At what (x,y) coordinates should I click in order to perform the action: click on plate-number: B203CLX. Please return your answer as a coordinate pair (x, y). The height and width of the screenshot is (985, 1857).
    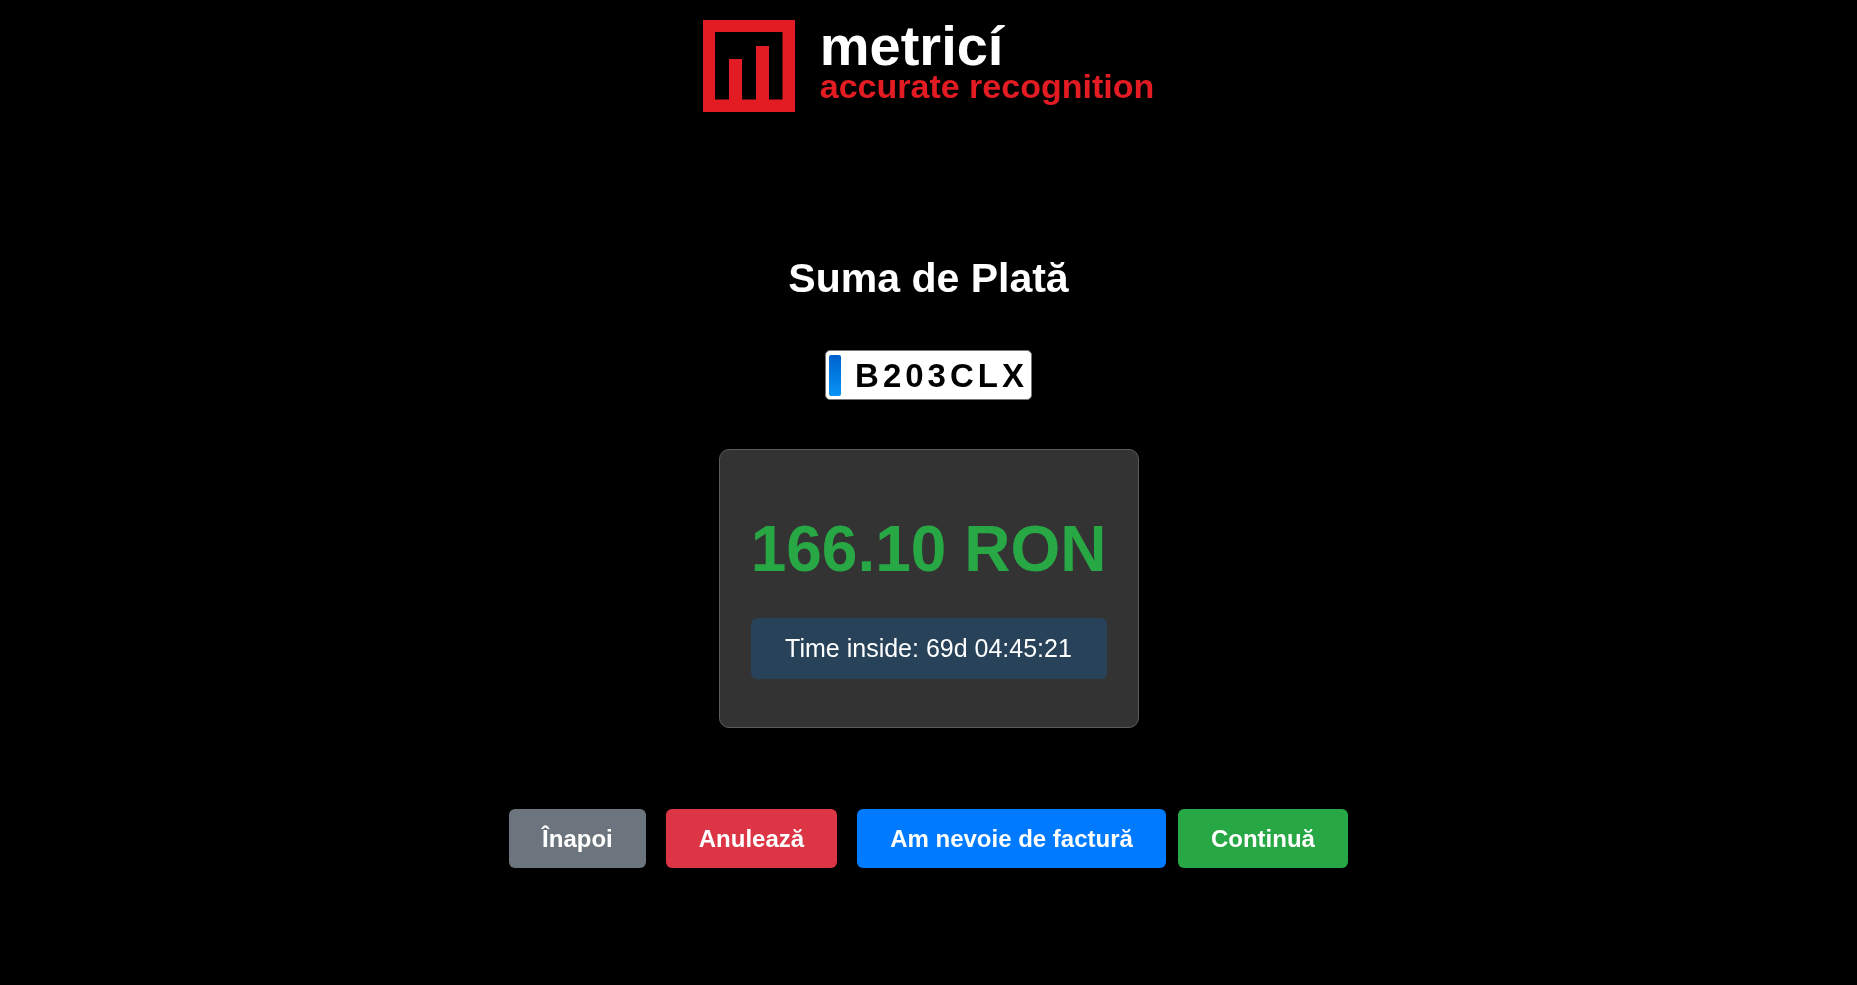
    Looking at the image, I should click on (941, 375).